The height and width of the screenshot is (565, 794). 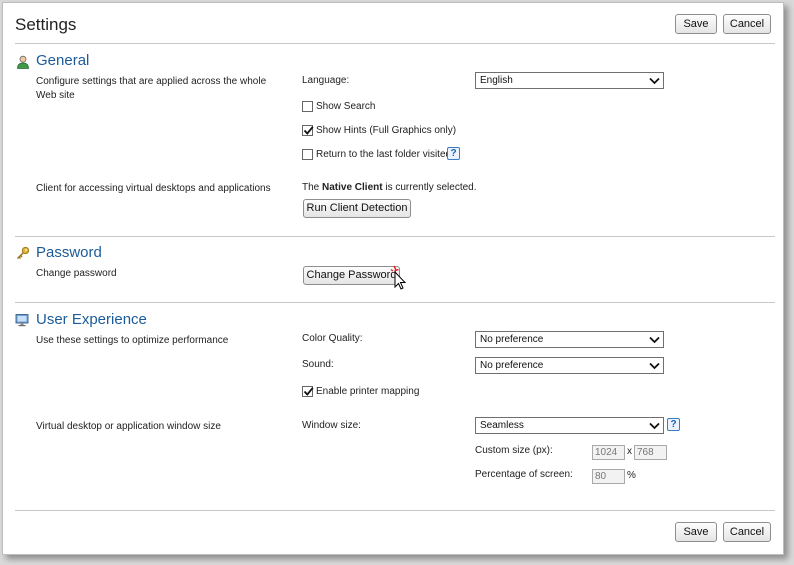 I want to click on percentage-input: 80, so click(x=608, y=476).